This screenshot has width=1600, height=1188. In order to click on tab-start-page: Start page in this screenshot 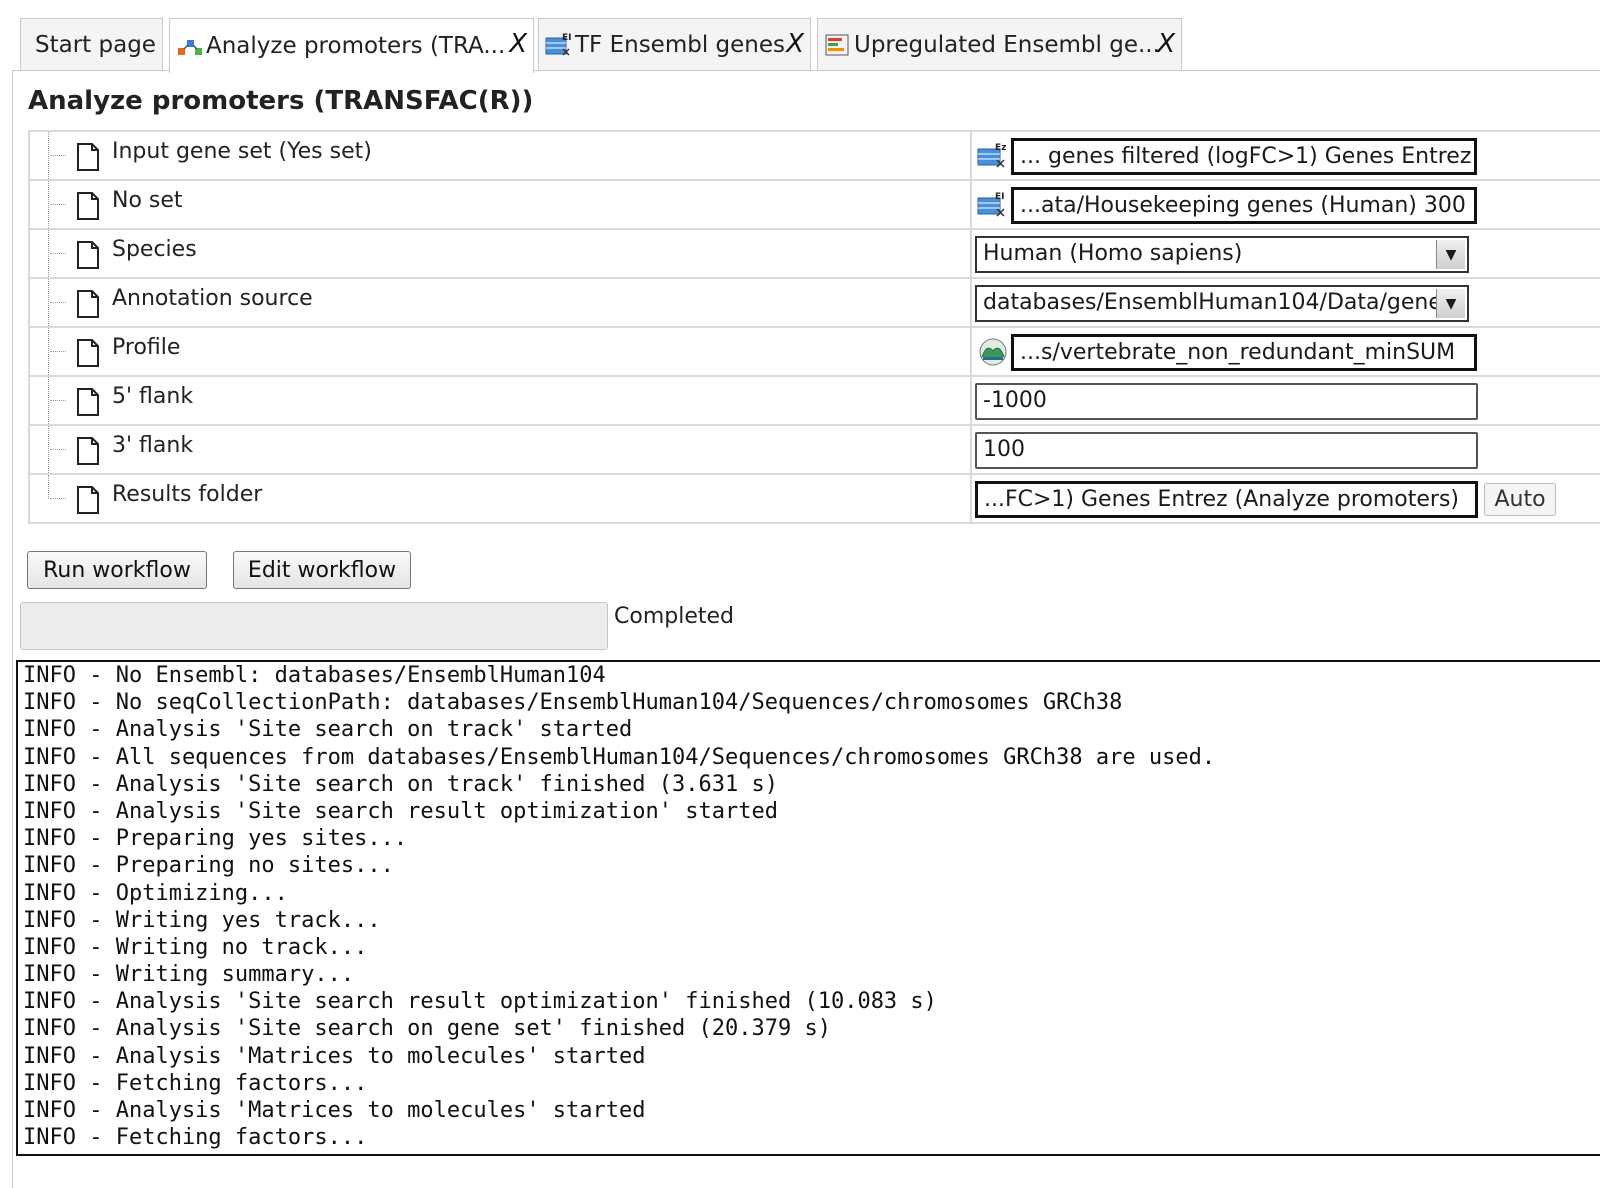, I will do `click(91, 44)`.